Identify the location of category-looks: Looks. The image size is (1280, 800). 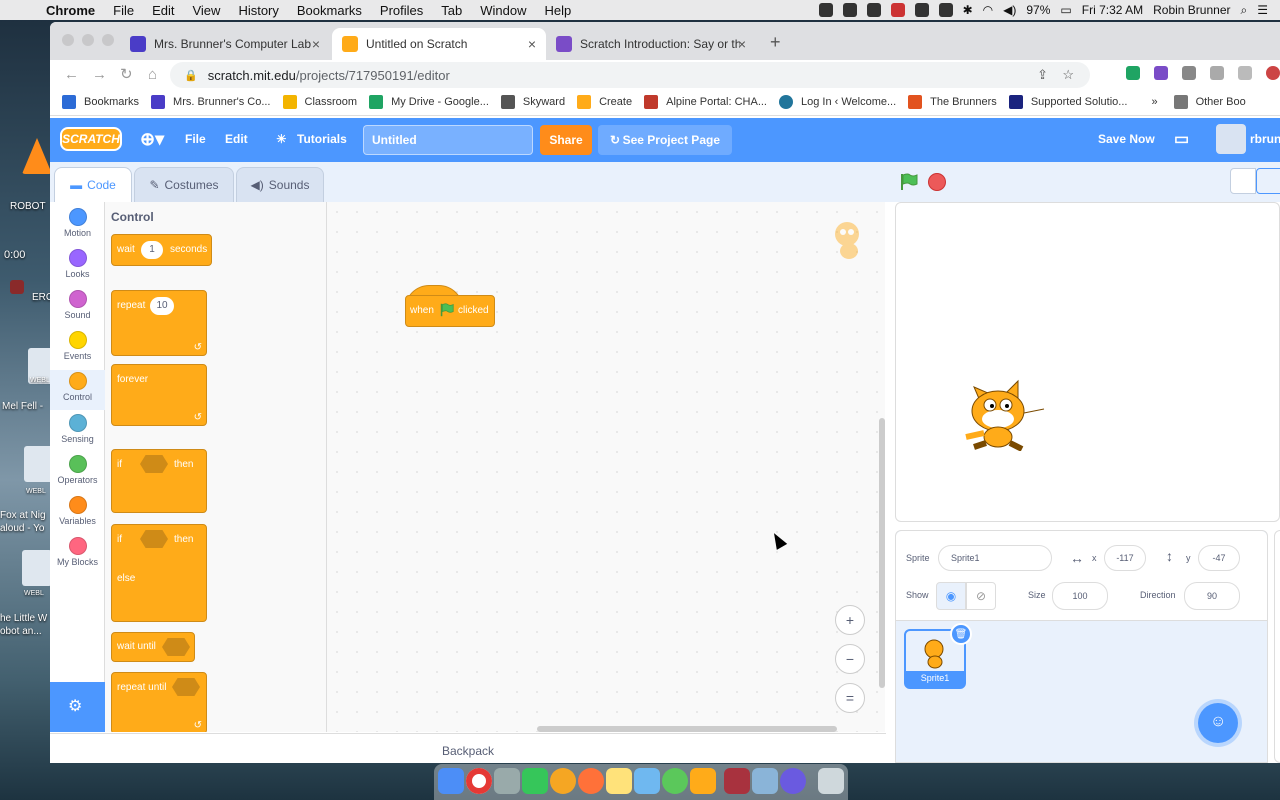
(77, 264).